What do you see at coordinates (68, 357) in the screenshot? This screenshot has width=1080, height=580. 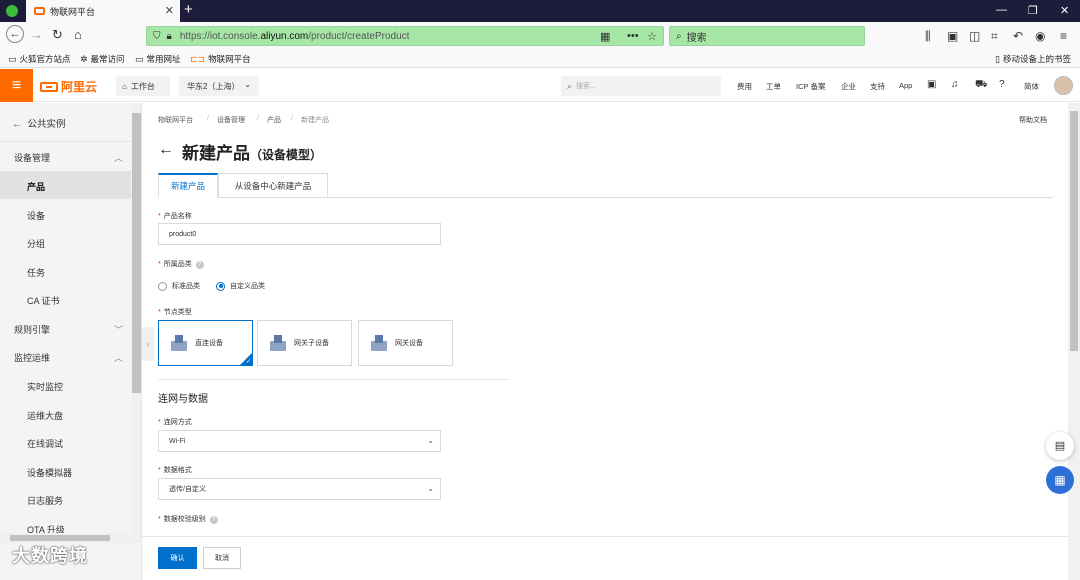 I see `sidebar-group-ops: 监控运维 ︿` at bounding box center [68, 357].